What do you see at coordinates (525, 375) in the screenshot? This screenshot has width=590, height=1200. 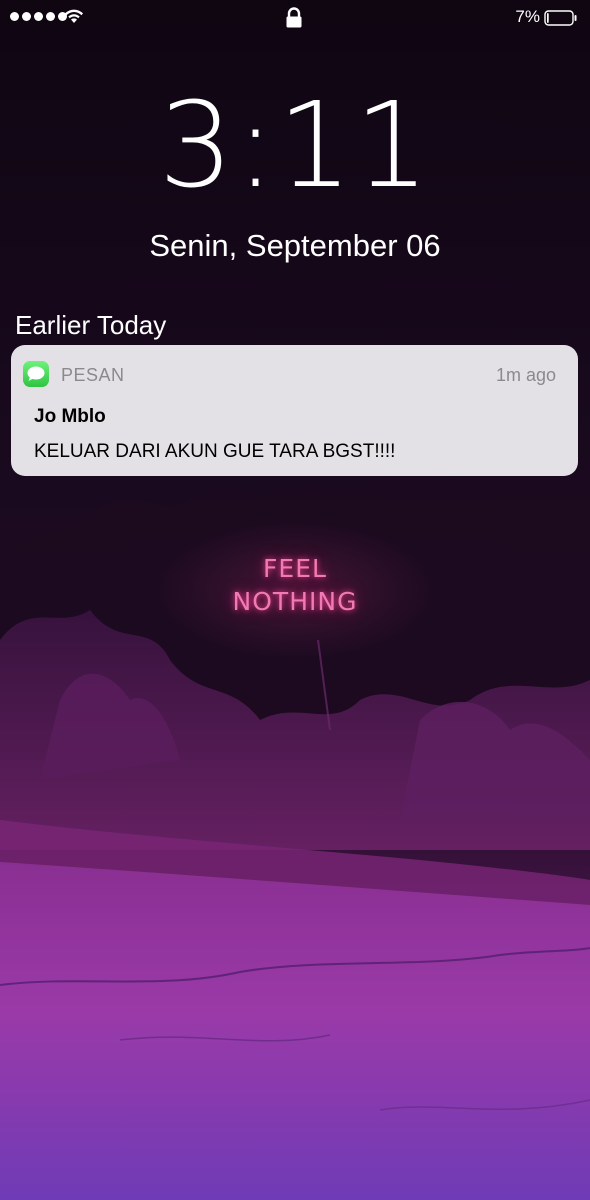 I see `notification-timestamp: 1m ago` at bounding box center [525, 375].